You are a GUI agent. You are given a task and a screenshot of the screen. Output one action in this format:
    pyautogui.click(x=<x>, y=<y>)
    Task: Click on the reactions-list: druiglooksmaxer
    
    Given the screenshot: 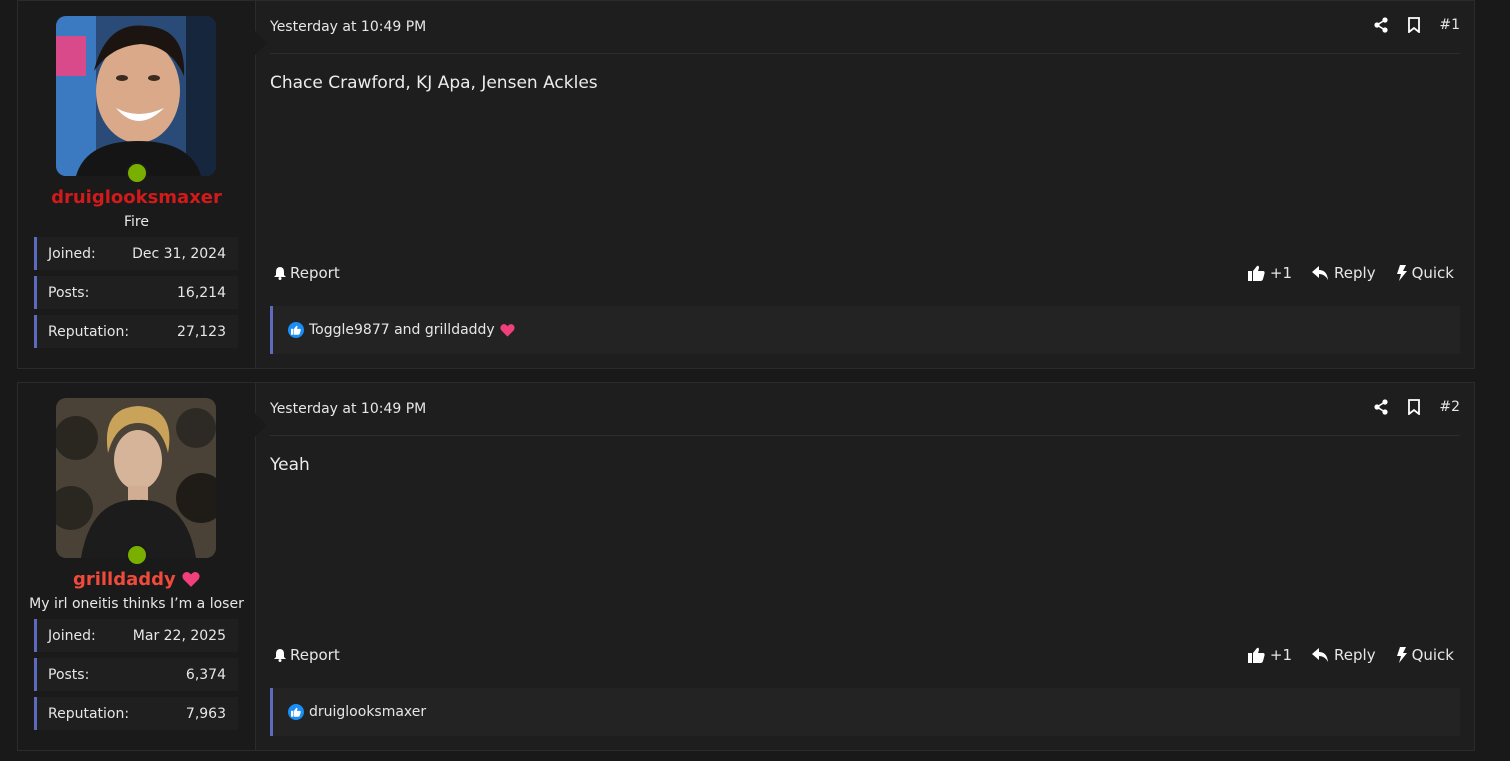 What is the action you would take?
    pyautogui.click(x=367, y=712)
    